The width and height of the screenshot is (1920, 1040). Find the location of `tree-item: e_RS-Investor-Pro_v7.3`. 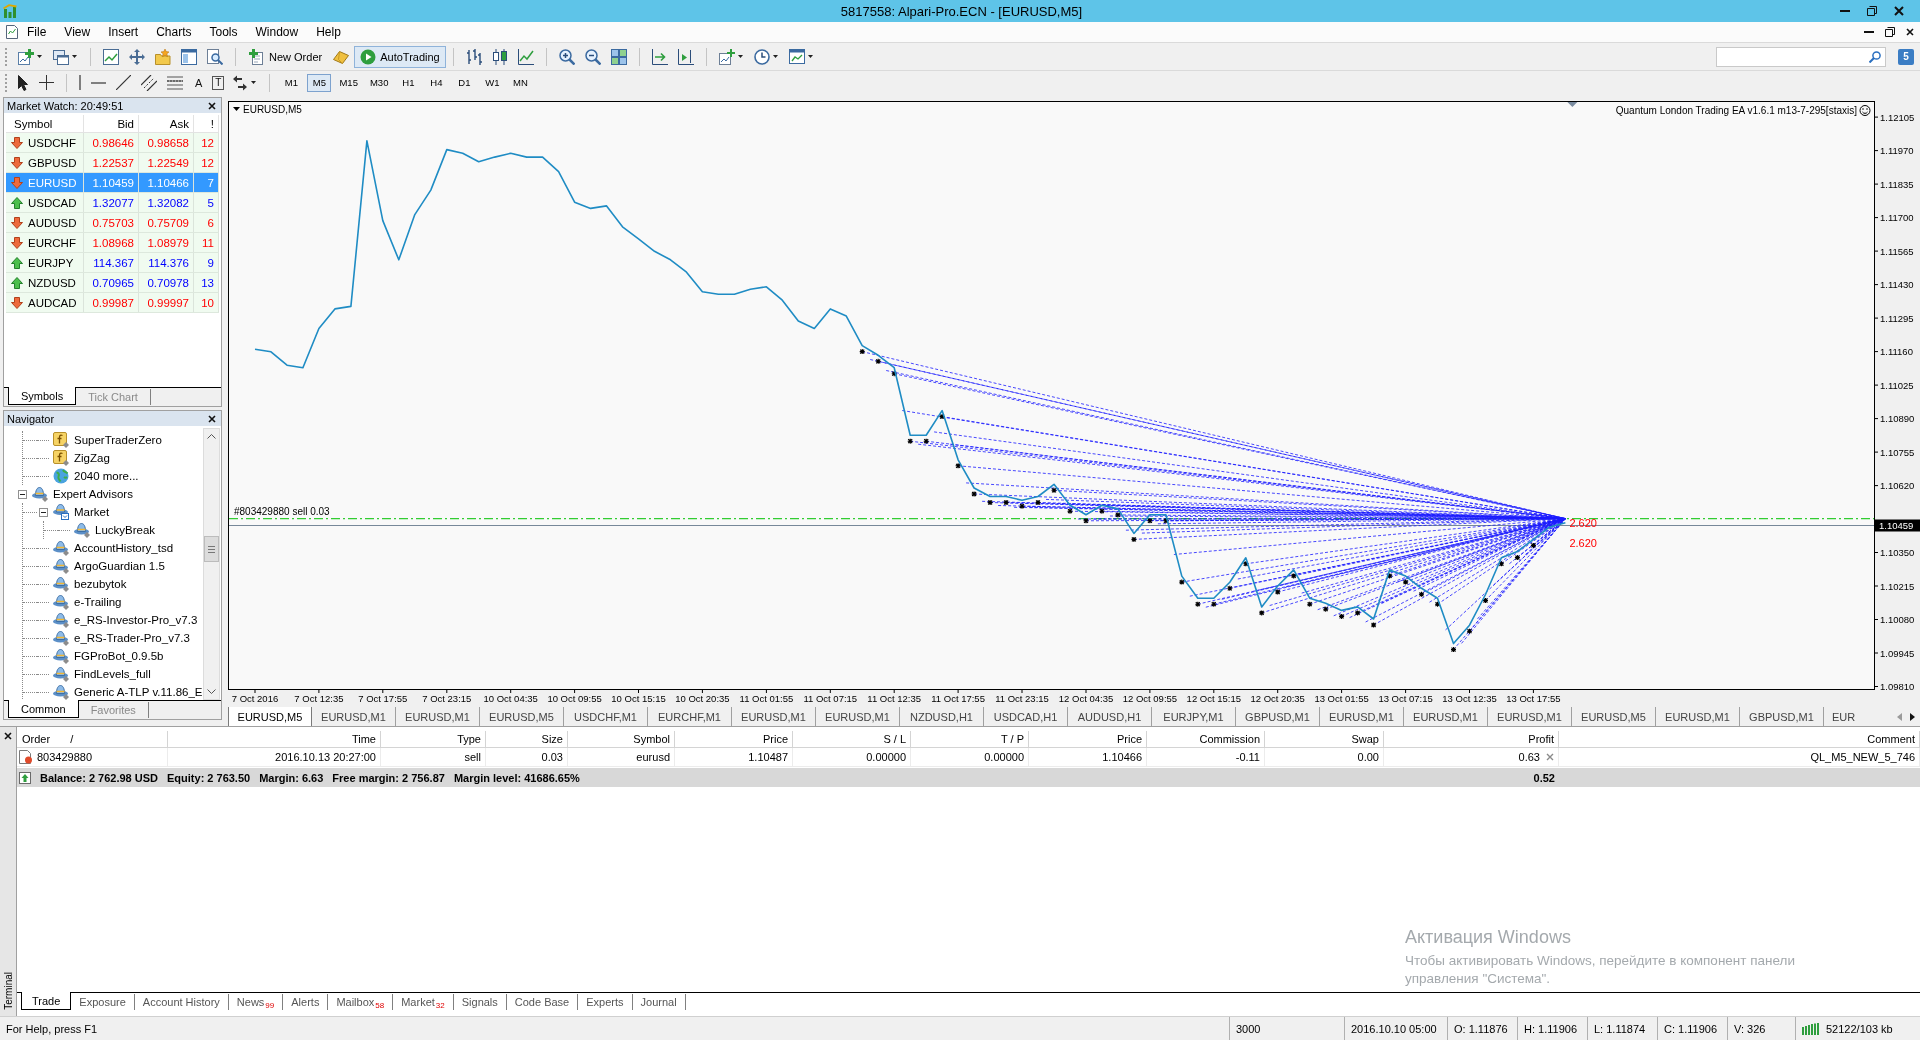

tree-item: e_RS-Investor-Pro_v7.3 is located at coordinates (136, 620).